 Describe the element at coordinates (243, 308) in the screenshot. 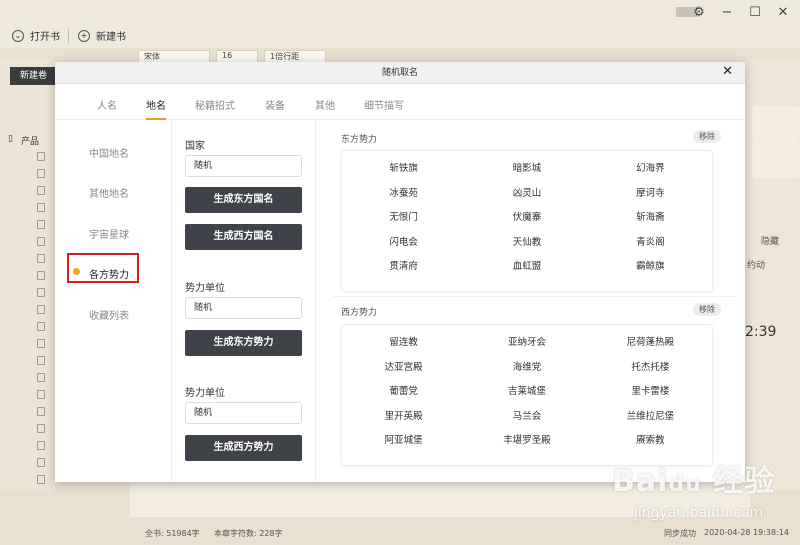

I see `east-faction-input: 随机` at that location.